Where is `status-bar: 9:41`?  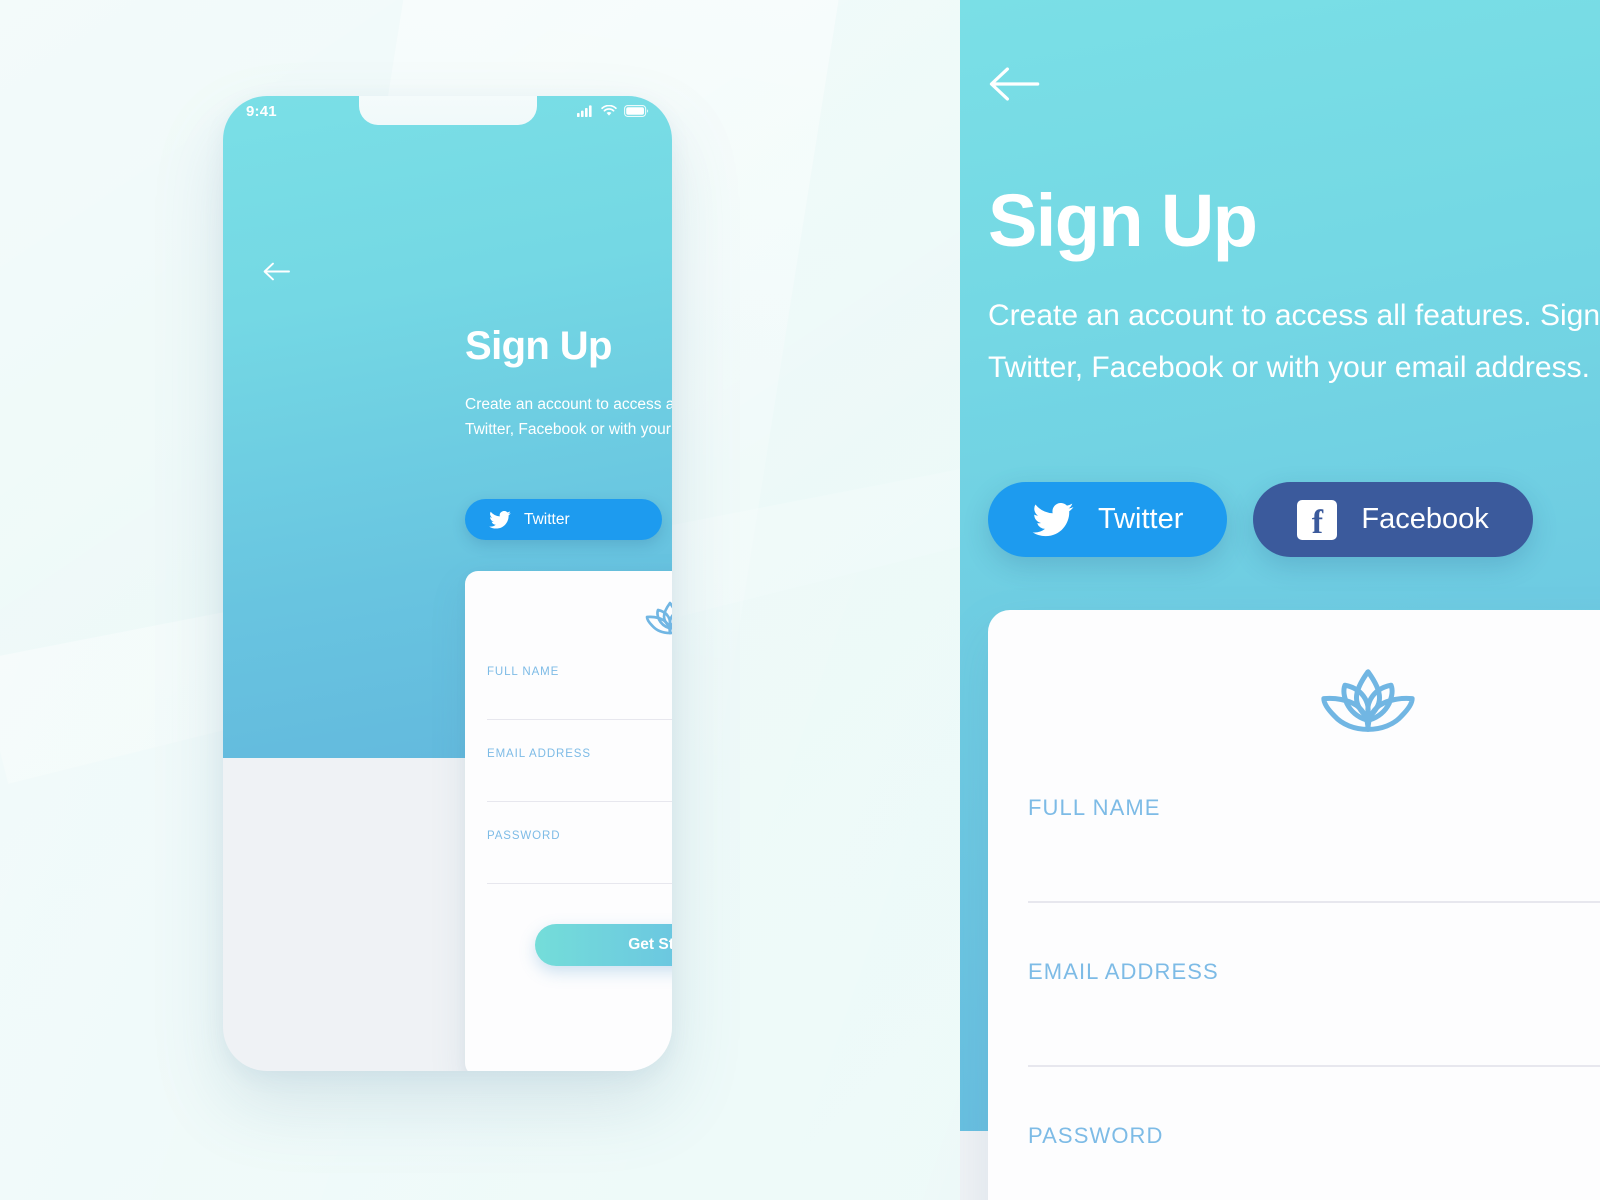
status-bar: 9:41 is located at coordinates (447, 111).